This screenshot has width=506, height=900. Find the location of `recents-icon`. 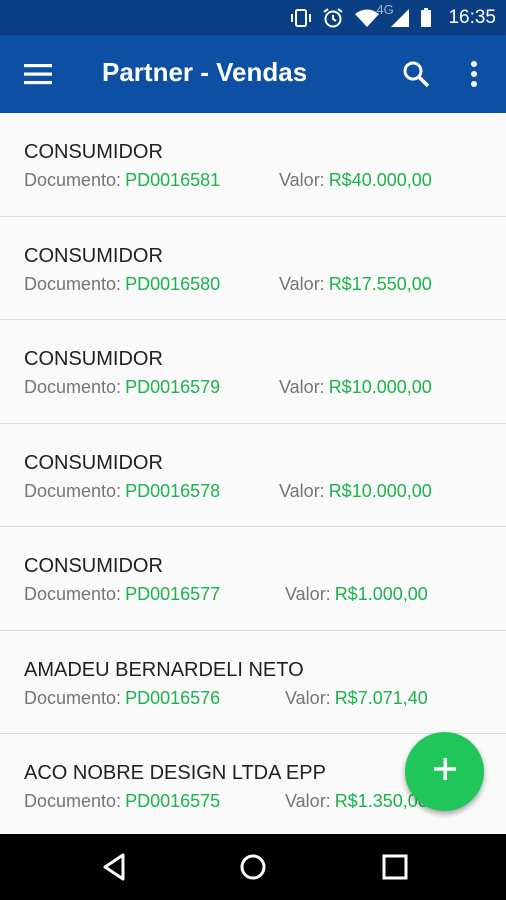

recents-icon is located at coordinates (395, 869).